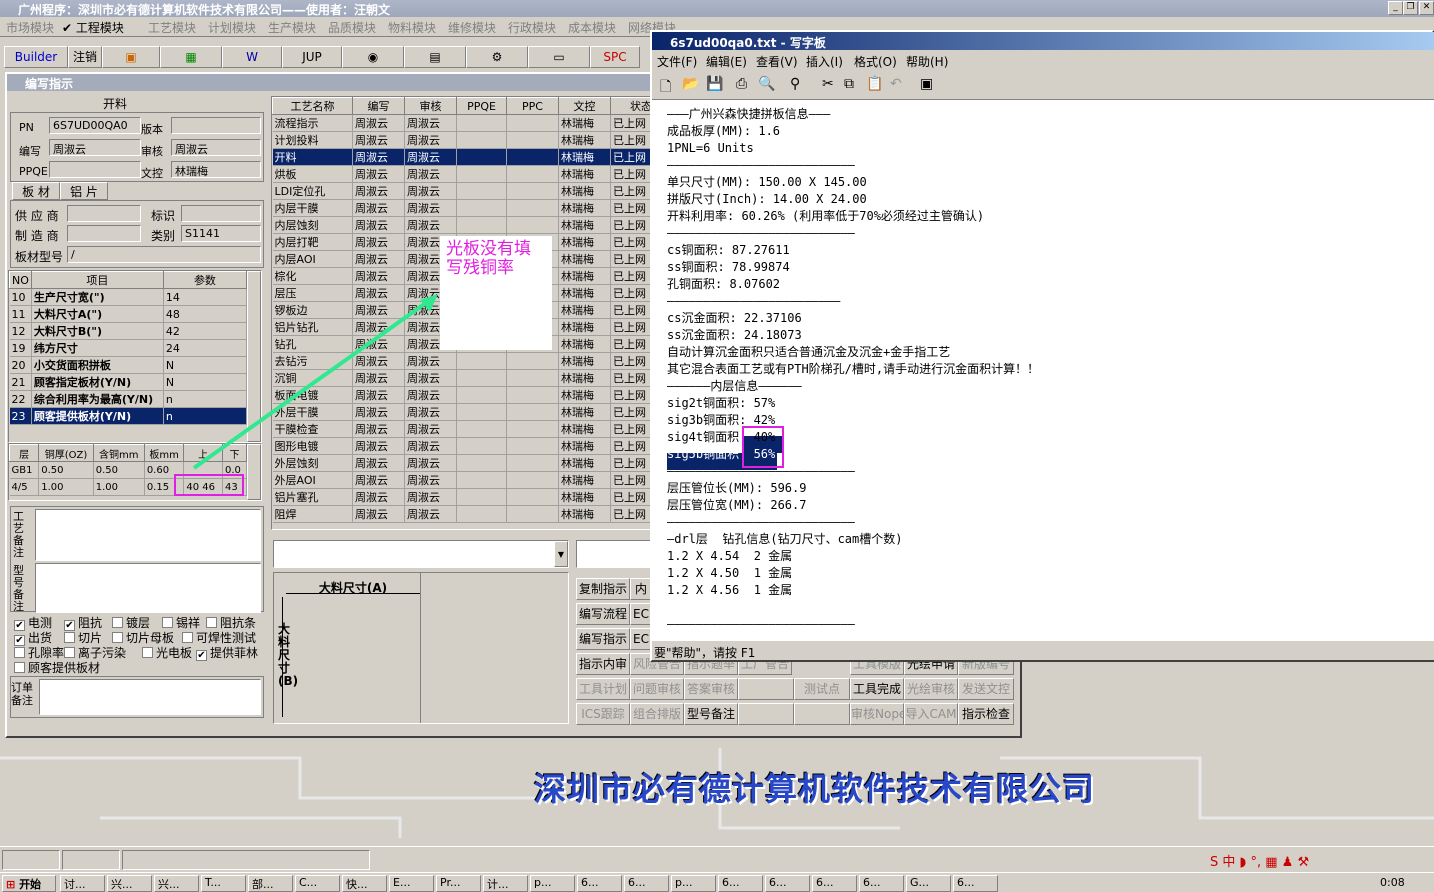 Image resolution: width=1434 pixels, height=892 pixels. I want to click on mark-field, so click(221, 213).